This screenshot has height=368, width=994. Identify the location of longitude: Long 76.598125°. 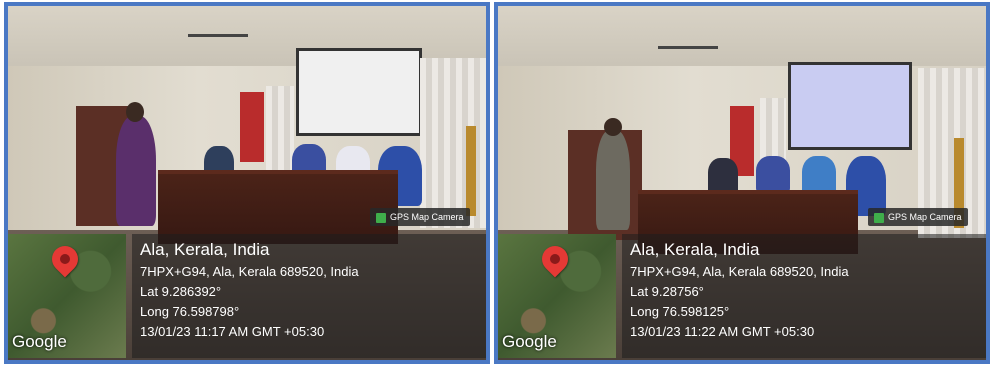
(680, 311).